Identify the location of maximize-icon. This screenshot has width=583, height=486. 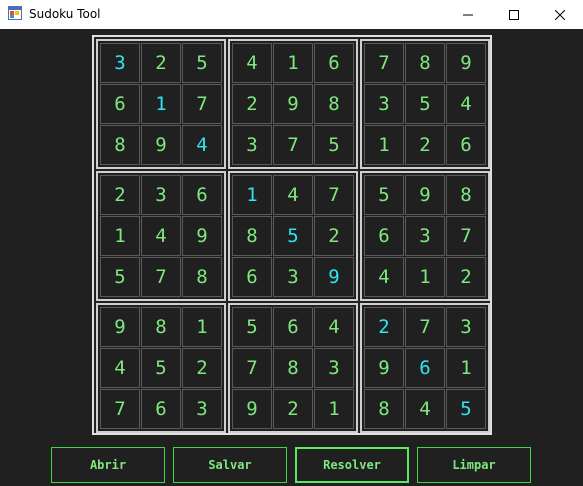
(514, 14).